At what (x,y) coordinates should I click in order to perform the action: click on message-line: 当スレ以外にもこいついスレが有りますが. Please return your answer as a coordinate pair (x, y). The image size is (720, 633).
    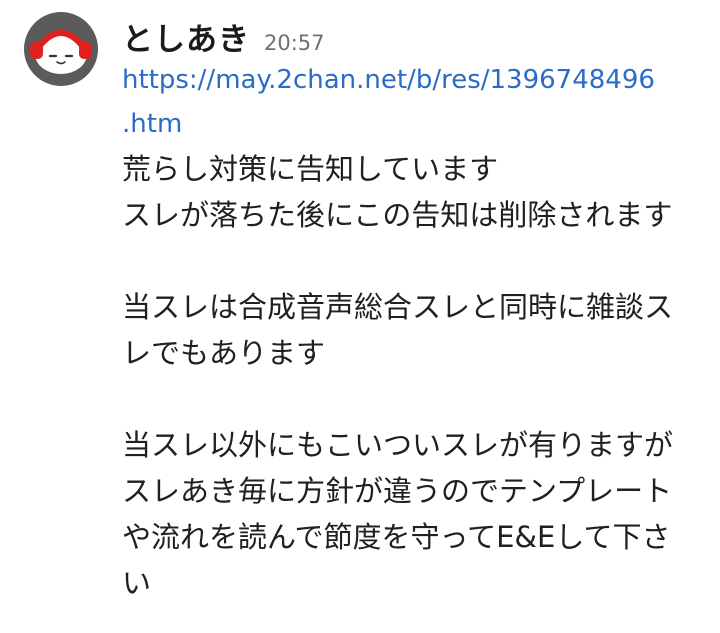
    Looking at the image, I should click on (398, 445).